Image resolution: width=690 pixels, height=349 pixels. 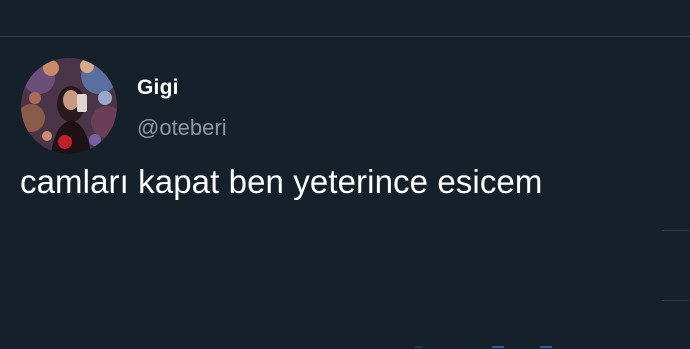 I want to click on avatar-image, so click(x=69, y=106).